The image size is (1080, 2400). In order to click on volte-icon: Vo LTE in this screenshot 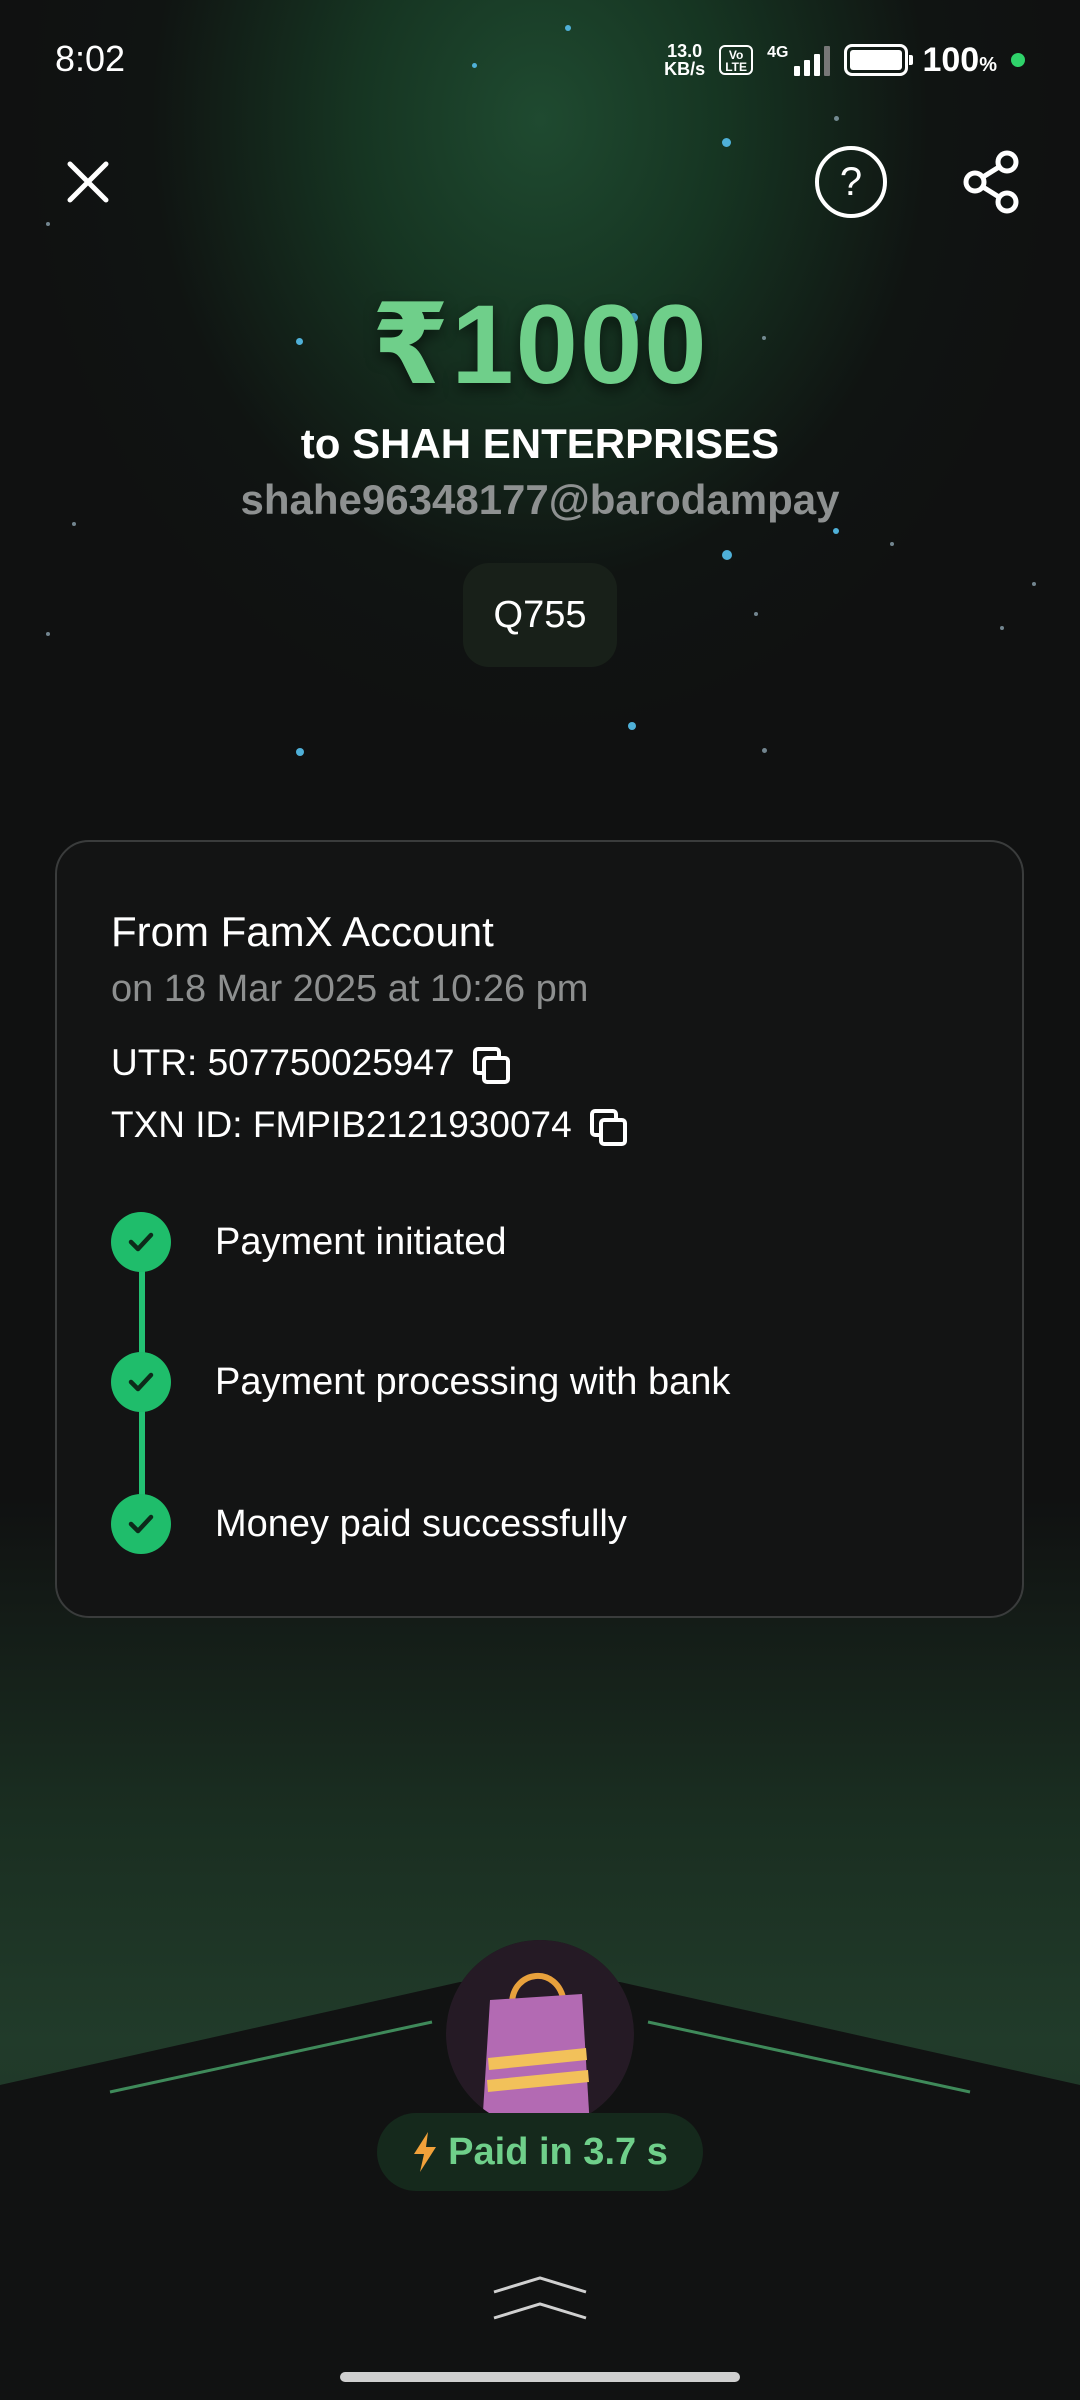, I will do `click(736, 60)`.